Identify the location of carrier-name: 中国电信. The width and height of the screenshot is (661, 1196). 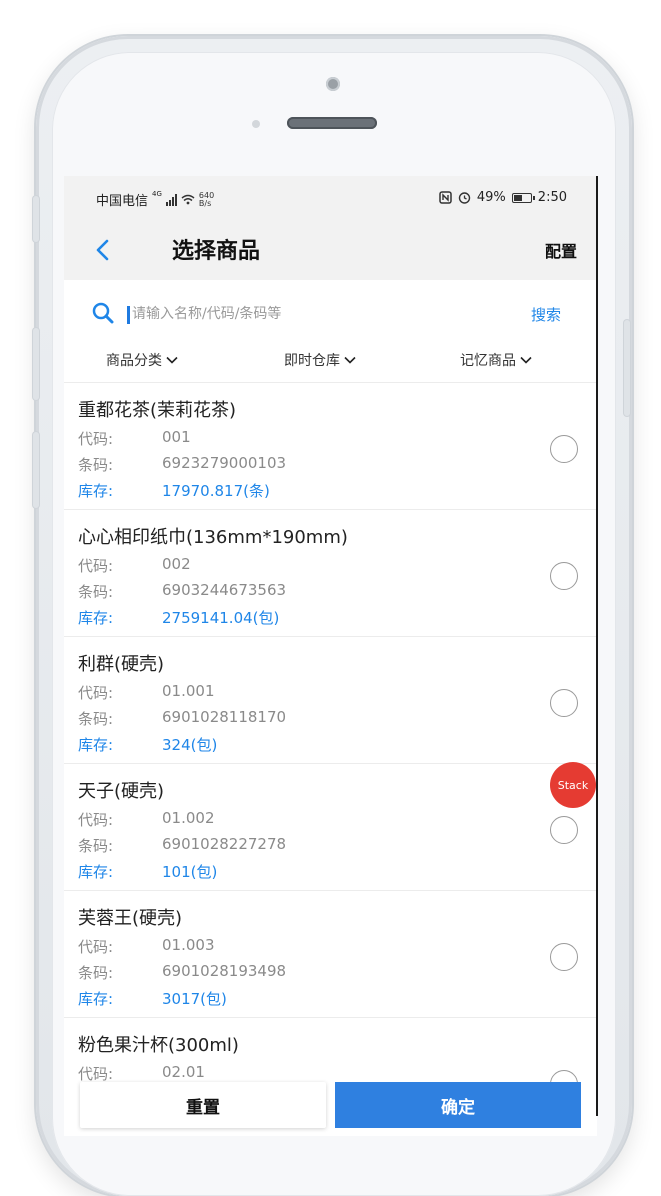
(122, 201).